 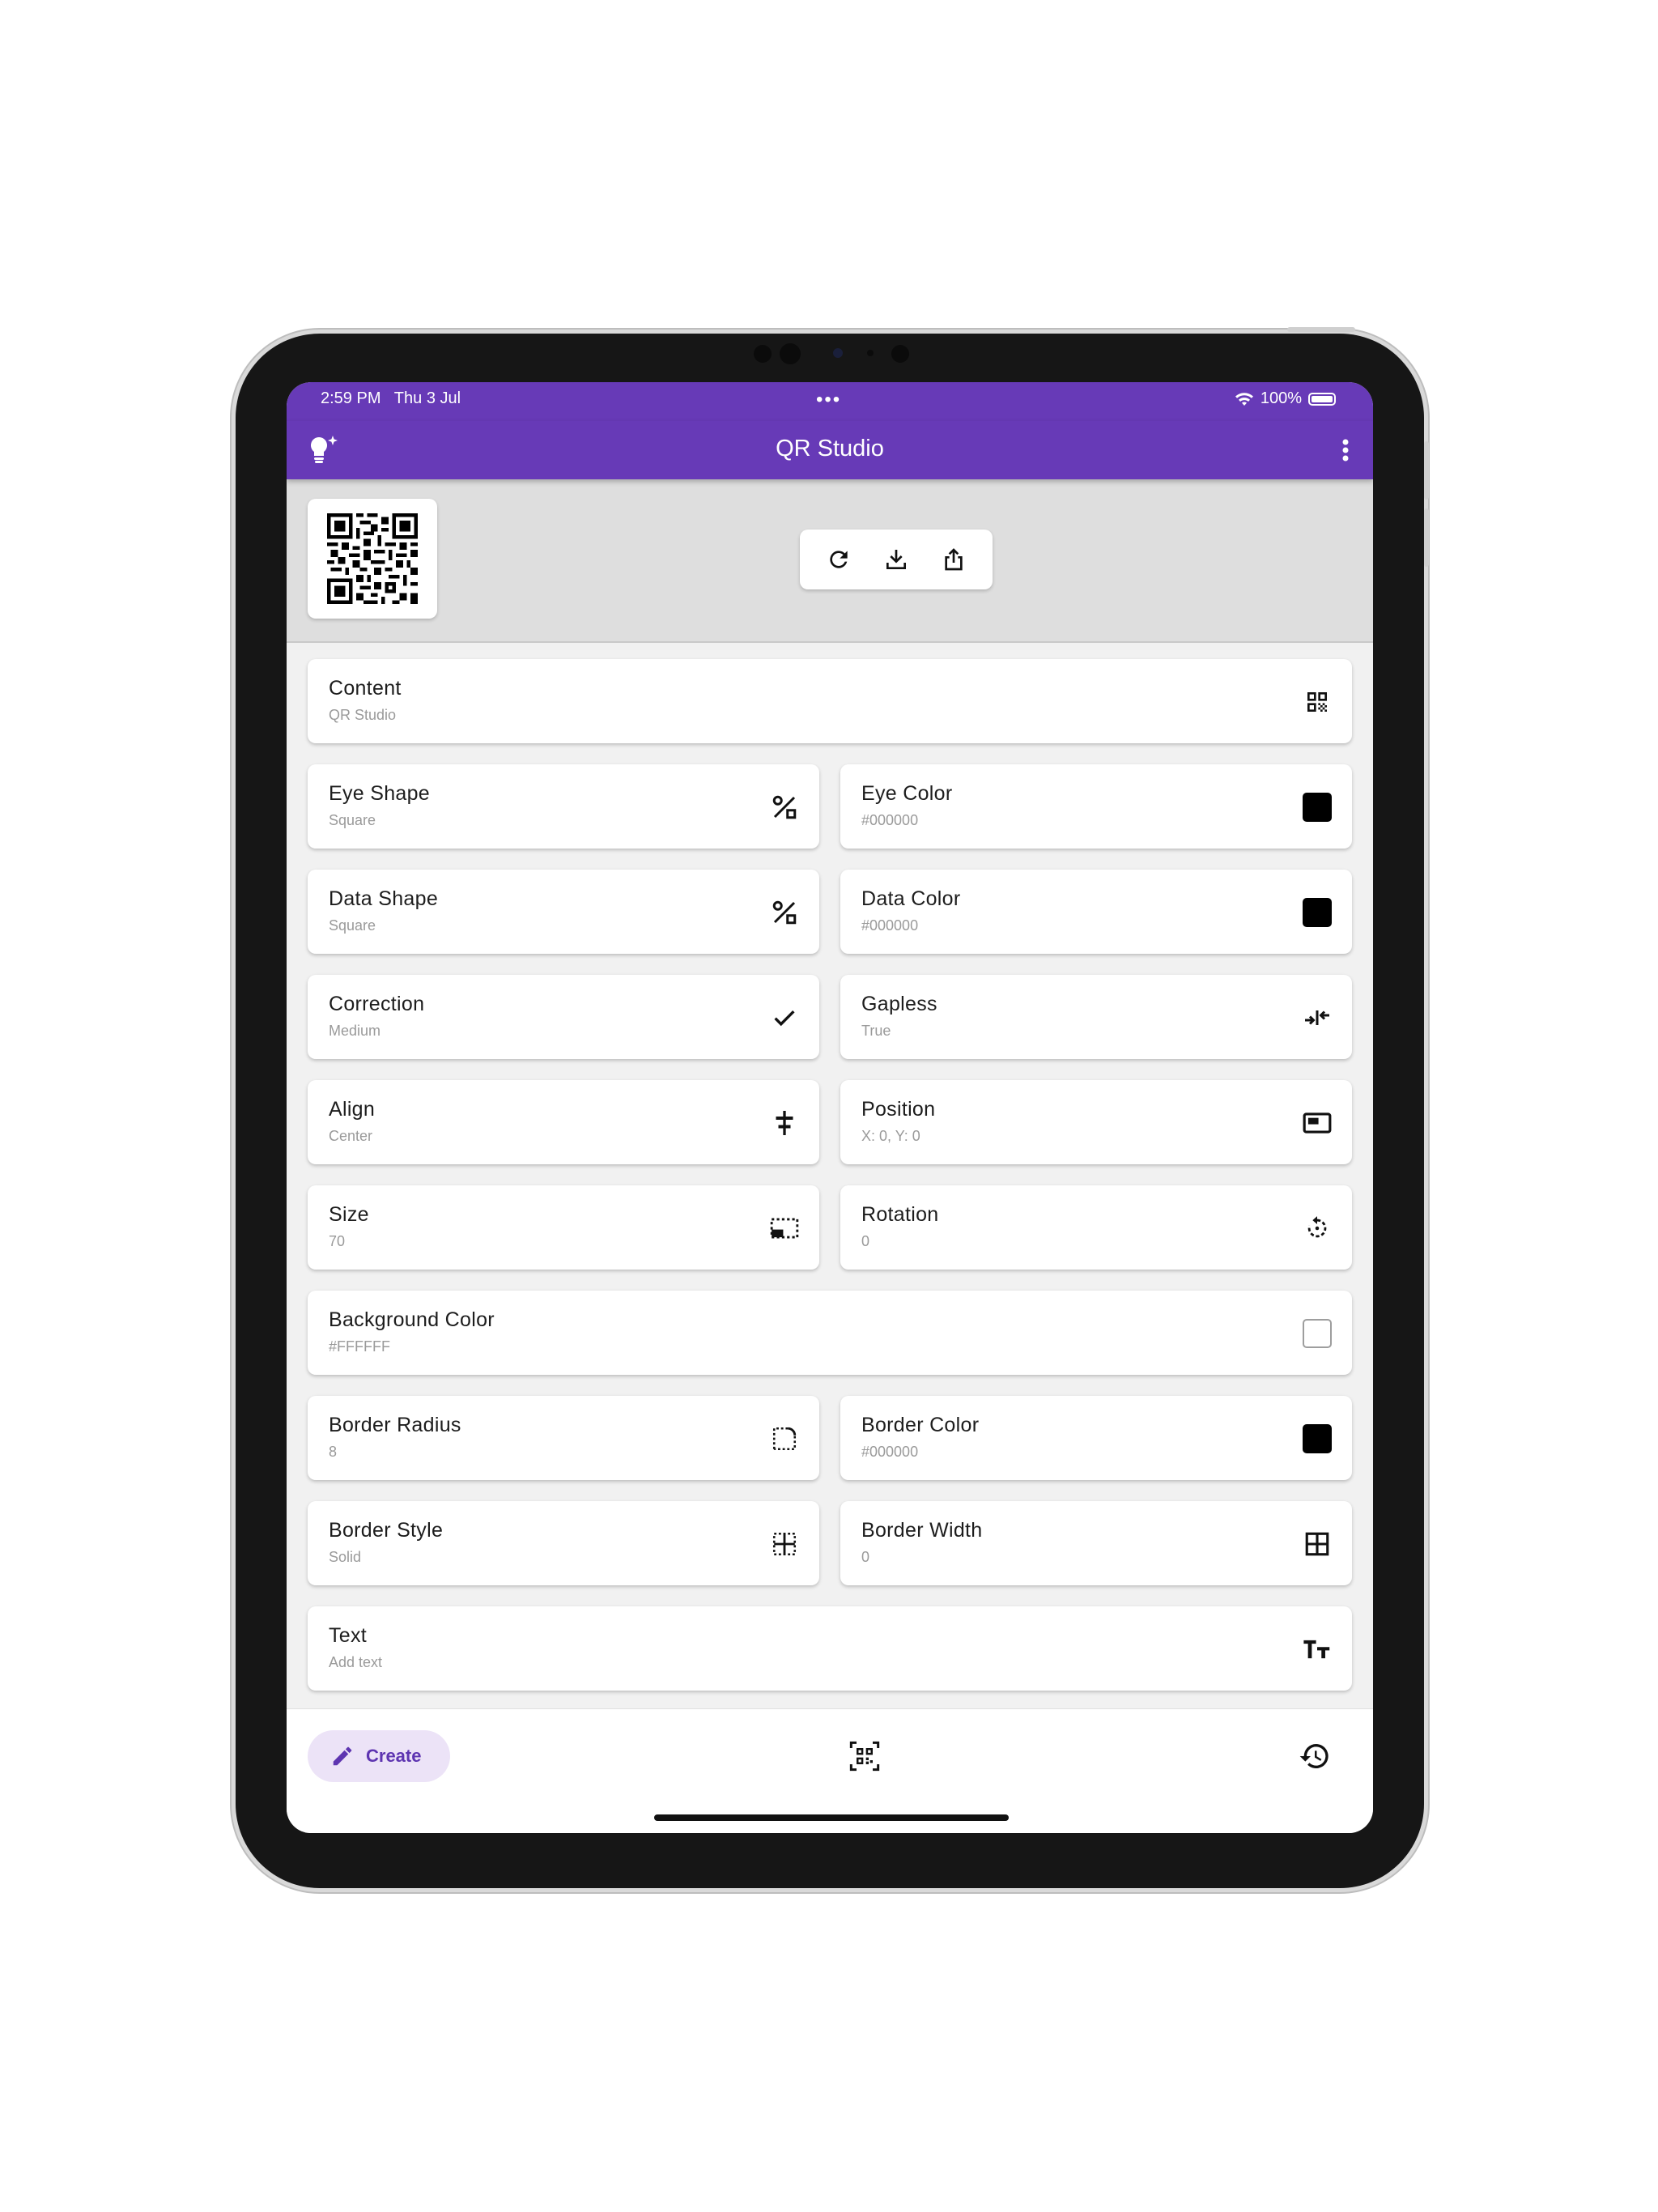 What do you see at coordinates (333, 1452) in the screenshot?
I see `setting-value: 8` at bounding box center [333, 1452].